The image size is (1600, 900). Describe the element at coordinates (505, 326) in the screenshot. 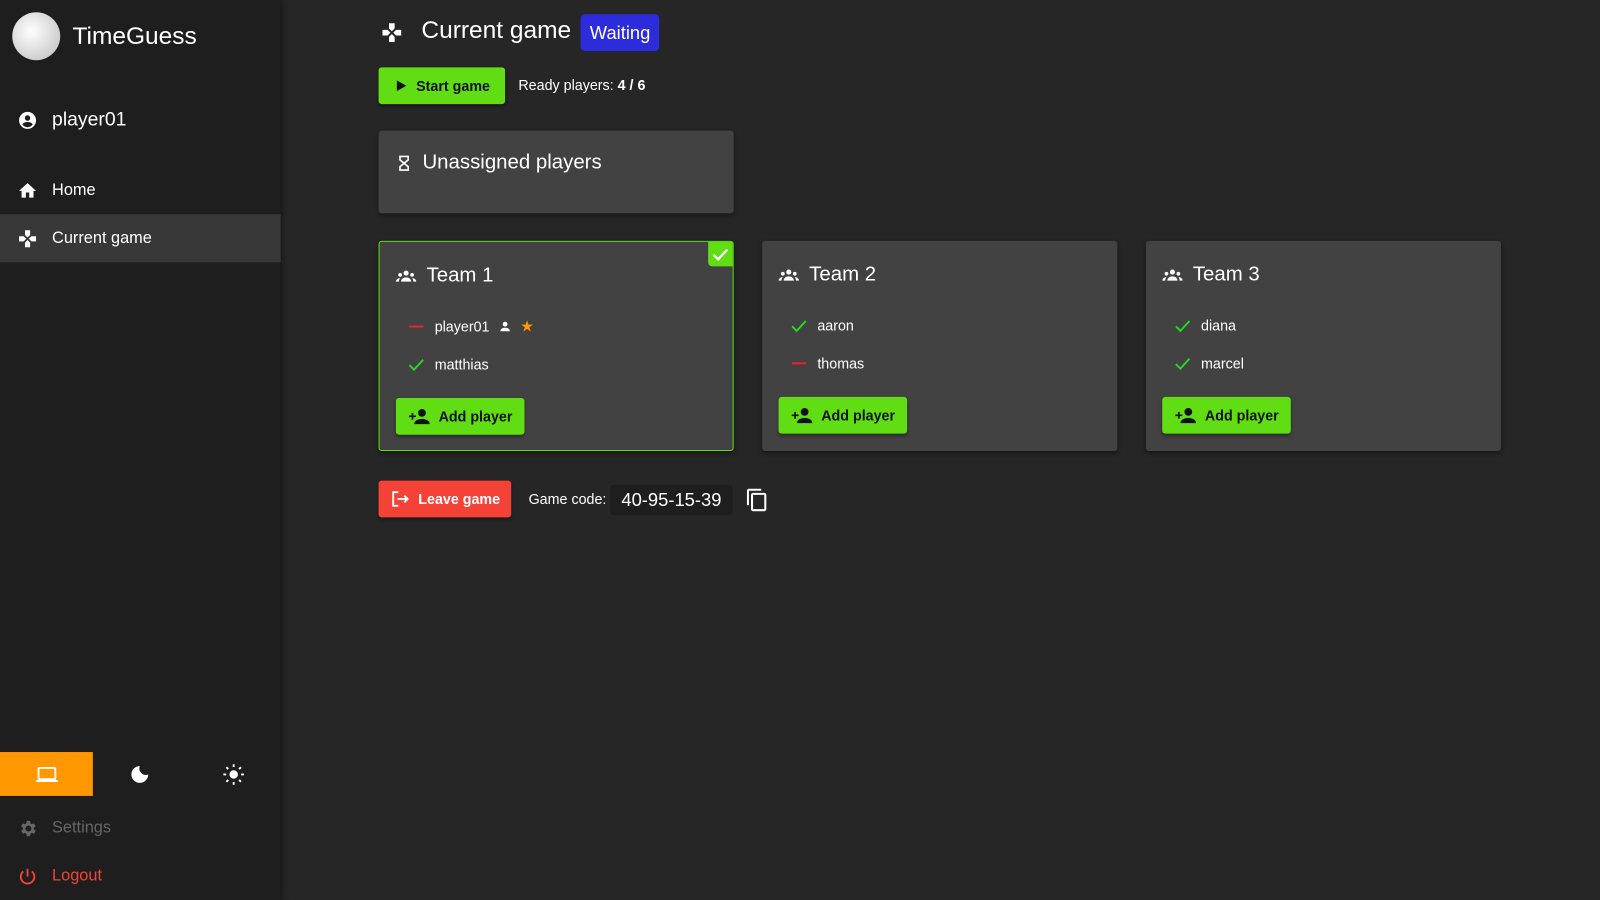

I see `person-icon` at that location.